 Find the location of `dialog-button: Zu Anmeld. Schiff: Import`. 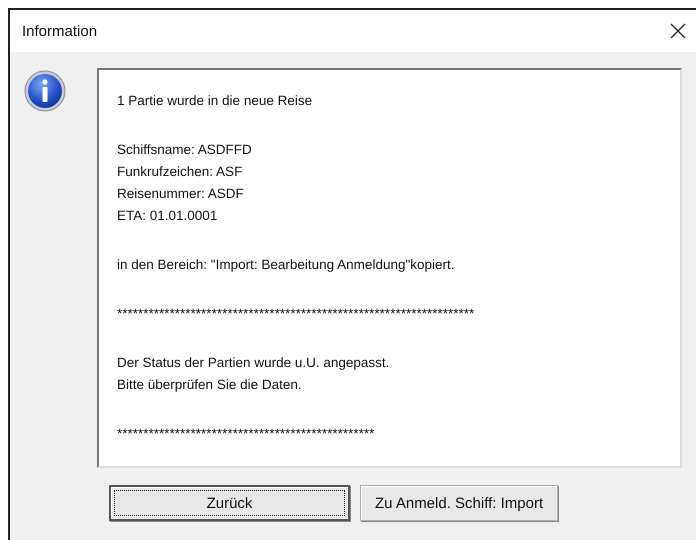

dialog-button: Zu Anmeld. Schiff: Import is located at coordinates (459, 503).